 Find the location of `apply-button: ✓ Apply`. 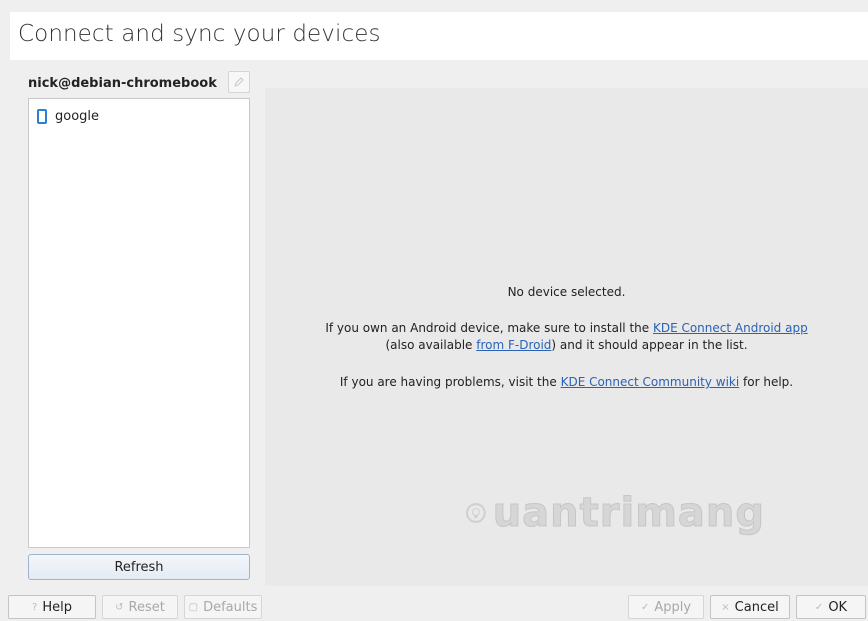

apply-button: ✓ Apply is located at coordinates (666, 607).